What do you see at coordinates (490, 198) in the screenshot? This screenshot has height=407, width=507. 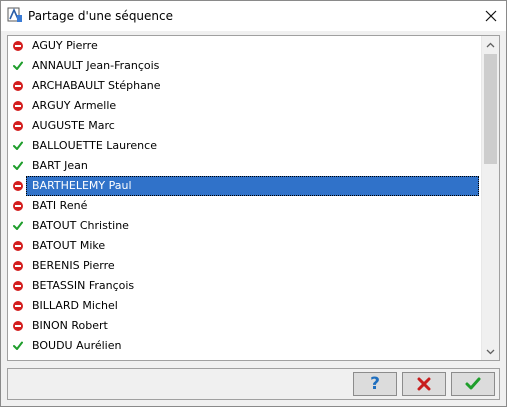 I see `vertical-scrollbar` at bounding box center [490, 198].